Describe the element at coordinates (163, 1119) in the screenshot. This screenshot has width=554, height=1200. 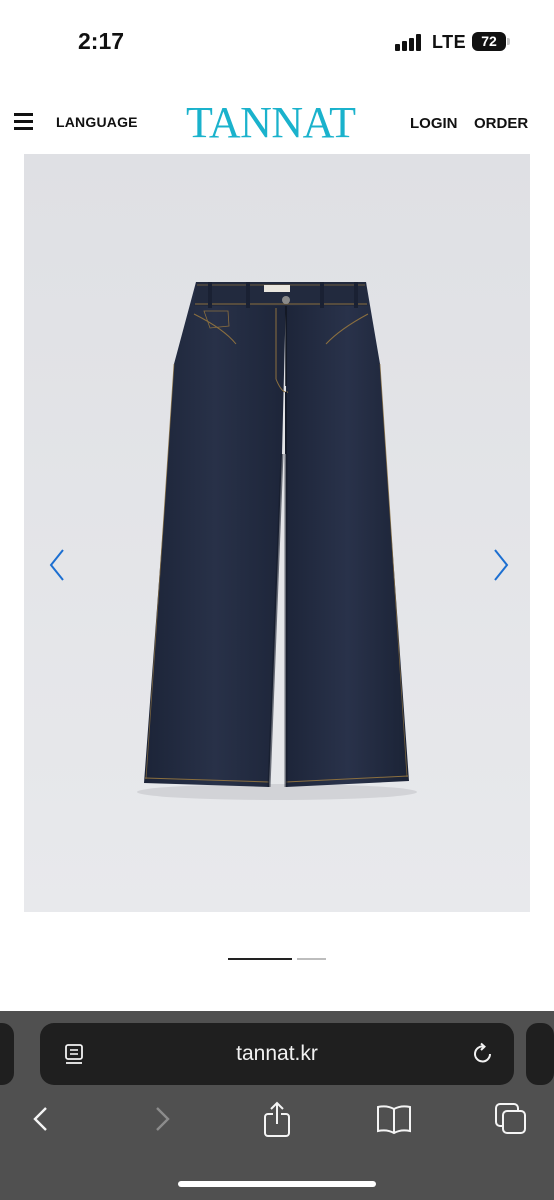
I see `forward-icon` at that location.